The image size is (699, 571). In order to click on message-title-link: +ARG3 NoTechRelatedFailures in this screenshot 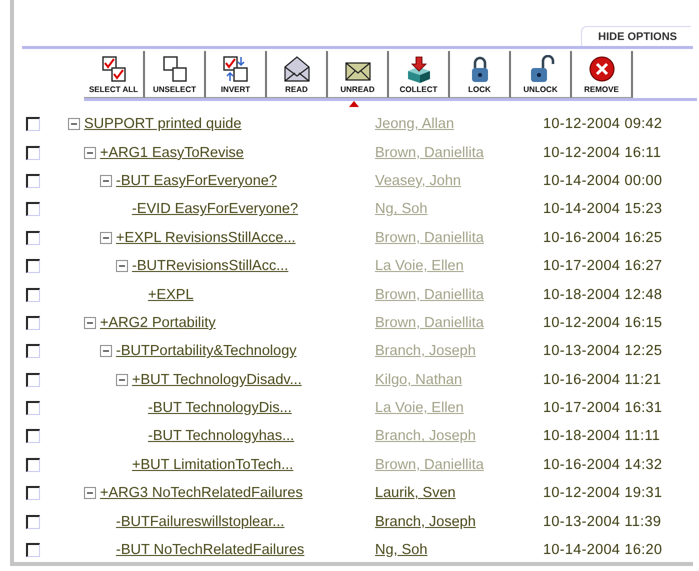, I will do `click(201, 493)`.